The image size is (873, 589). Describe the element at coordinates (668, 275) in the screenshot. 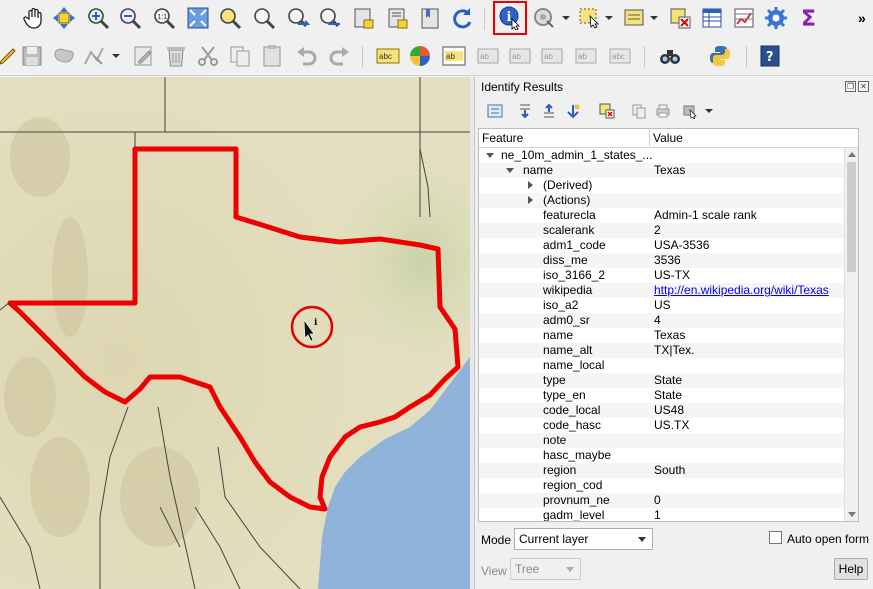

I see `attribute-row: iso_3166_2 US-TX` at that location.